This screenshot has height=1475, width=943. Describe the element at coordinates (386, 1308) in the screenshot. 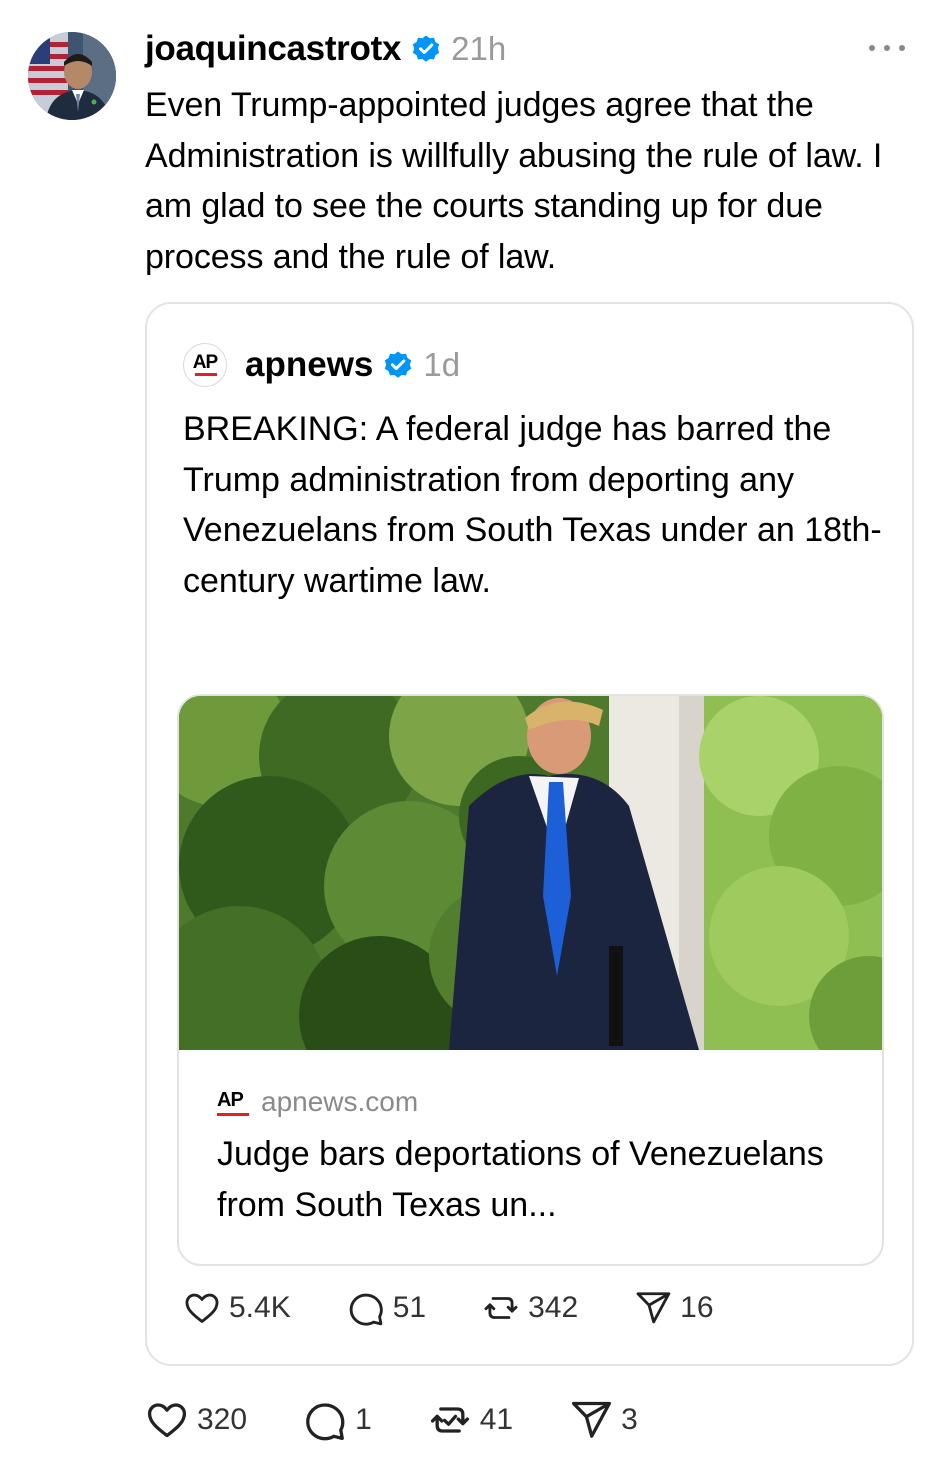

I see `quoted-reply-button: 51` at that location.